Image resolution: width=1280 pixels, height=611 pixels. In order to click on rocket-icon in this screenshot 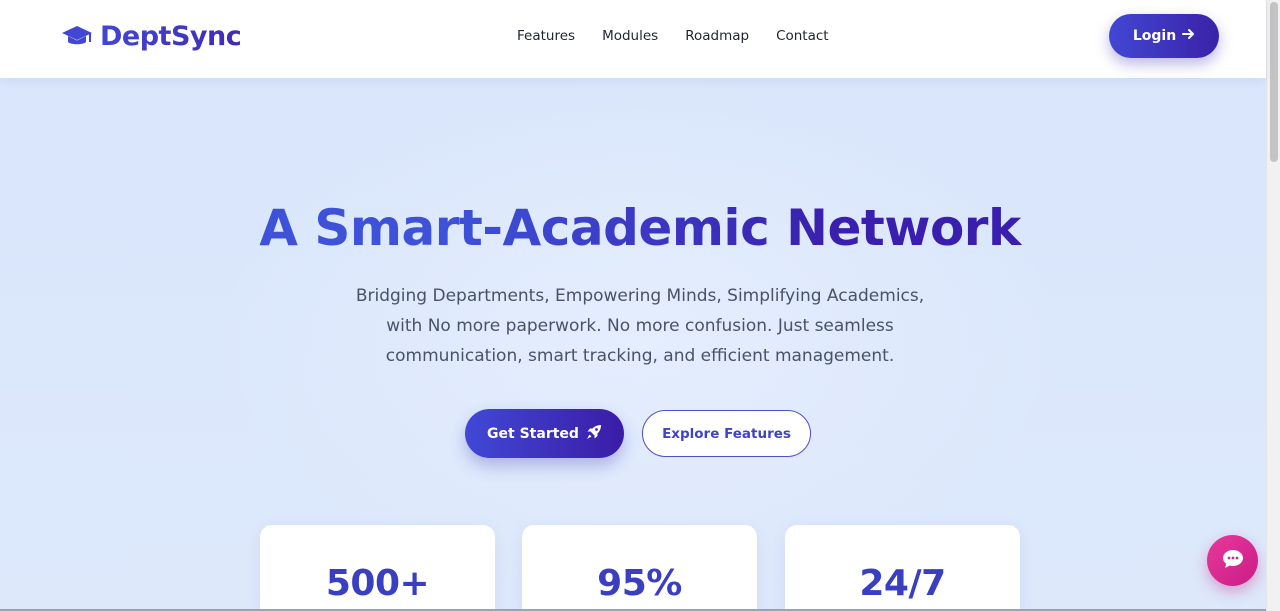, I will do `click(594, 434)`.